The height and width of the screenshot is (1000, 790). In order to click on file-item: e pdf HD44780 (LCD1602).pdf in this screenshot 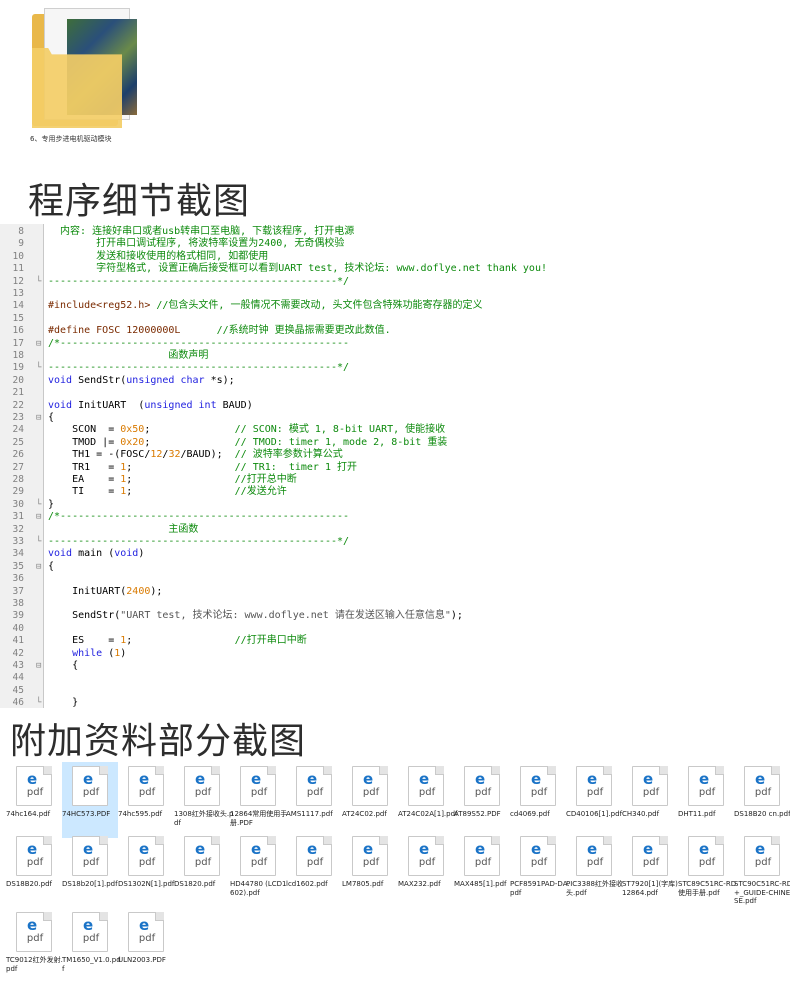, I will do `click(258, 870)`.